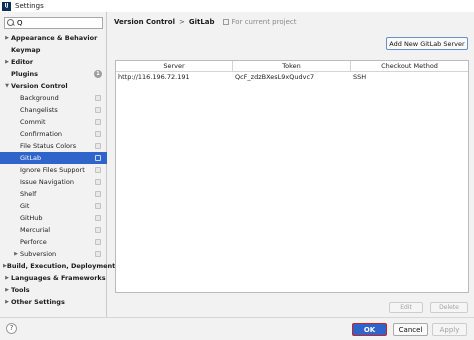 The height and width of the screenshot is (340, 474). I want to click on sidebar-item-subversion: ▶ Subversion, so click(53, 254).